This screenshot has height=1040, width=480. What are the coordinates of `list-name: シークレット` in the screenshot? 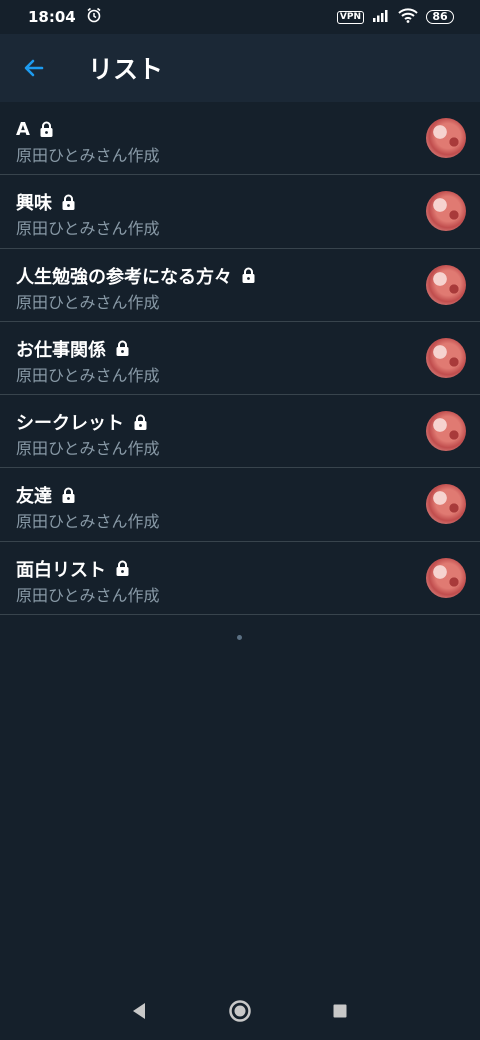 It's located at (70, 424).